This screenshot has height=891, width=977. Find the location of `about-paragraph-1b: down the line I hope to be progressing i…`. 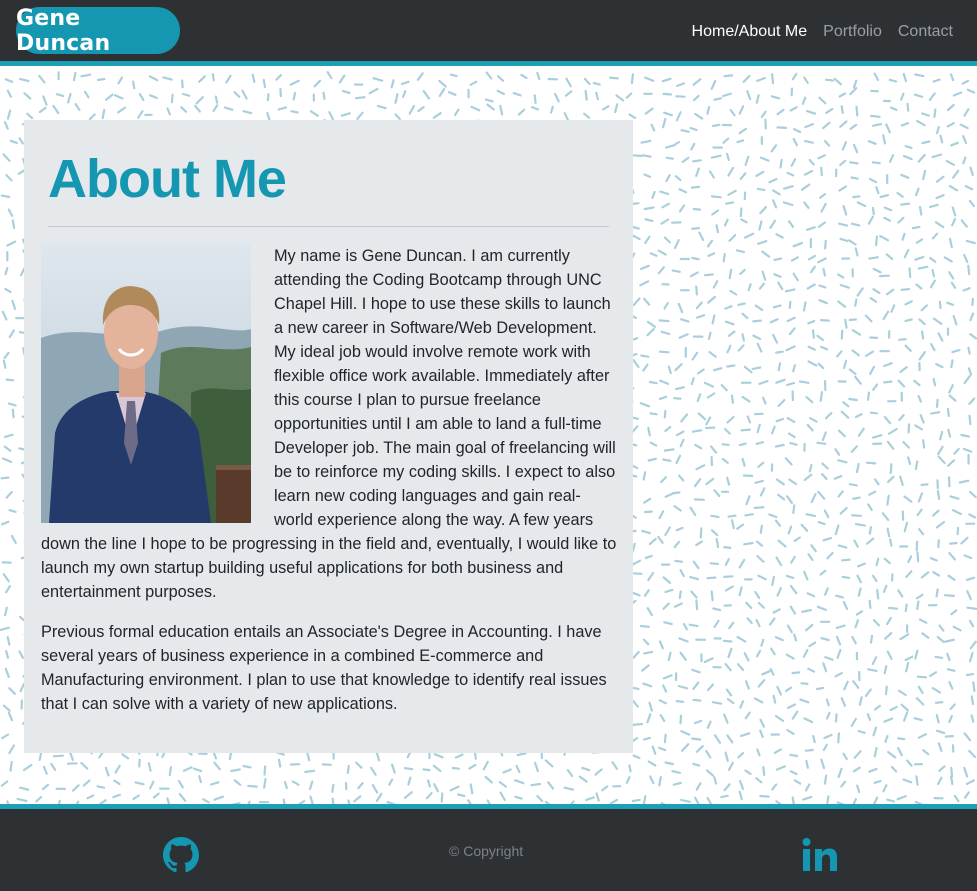

about-paragraph-1b: down the line I hope to be progressing i… is located at coordinates (329, 568).